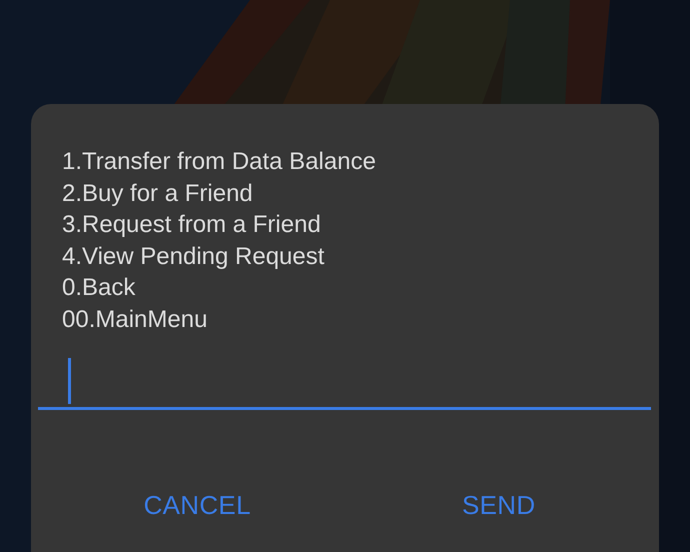 This screenshot has width=690, height=552. I want to click on cancel-button: CANCEL, so click(197, 505).